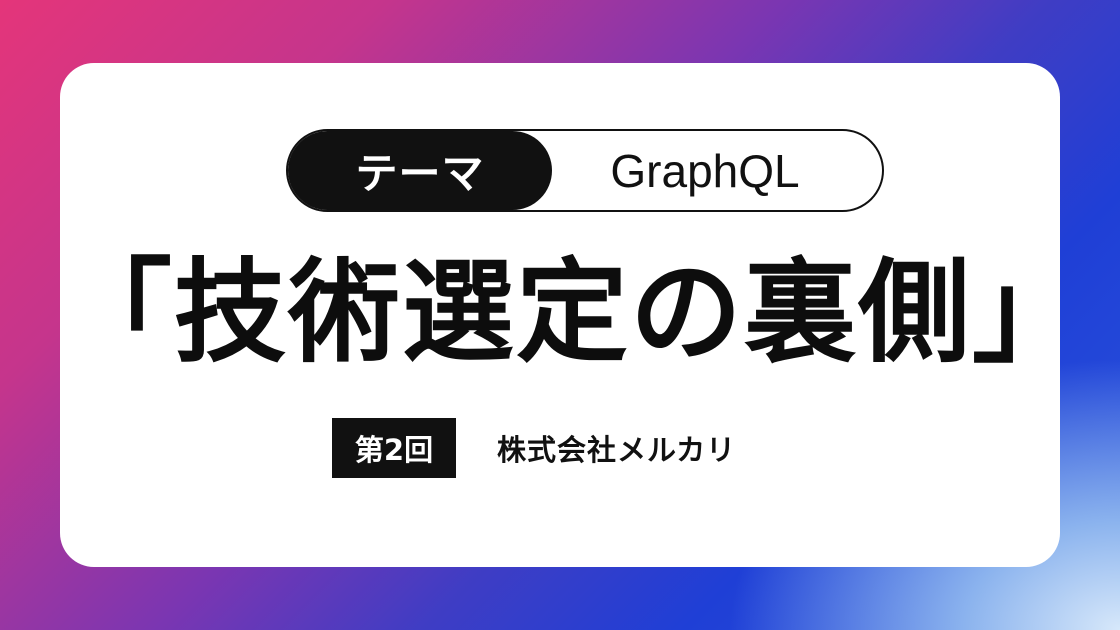 This screenshot has width=1120, height=630. I want to click on theme-label: テーマ, so click(420, 170).